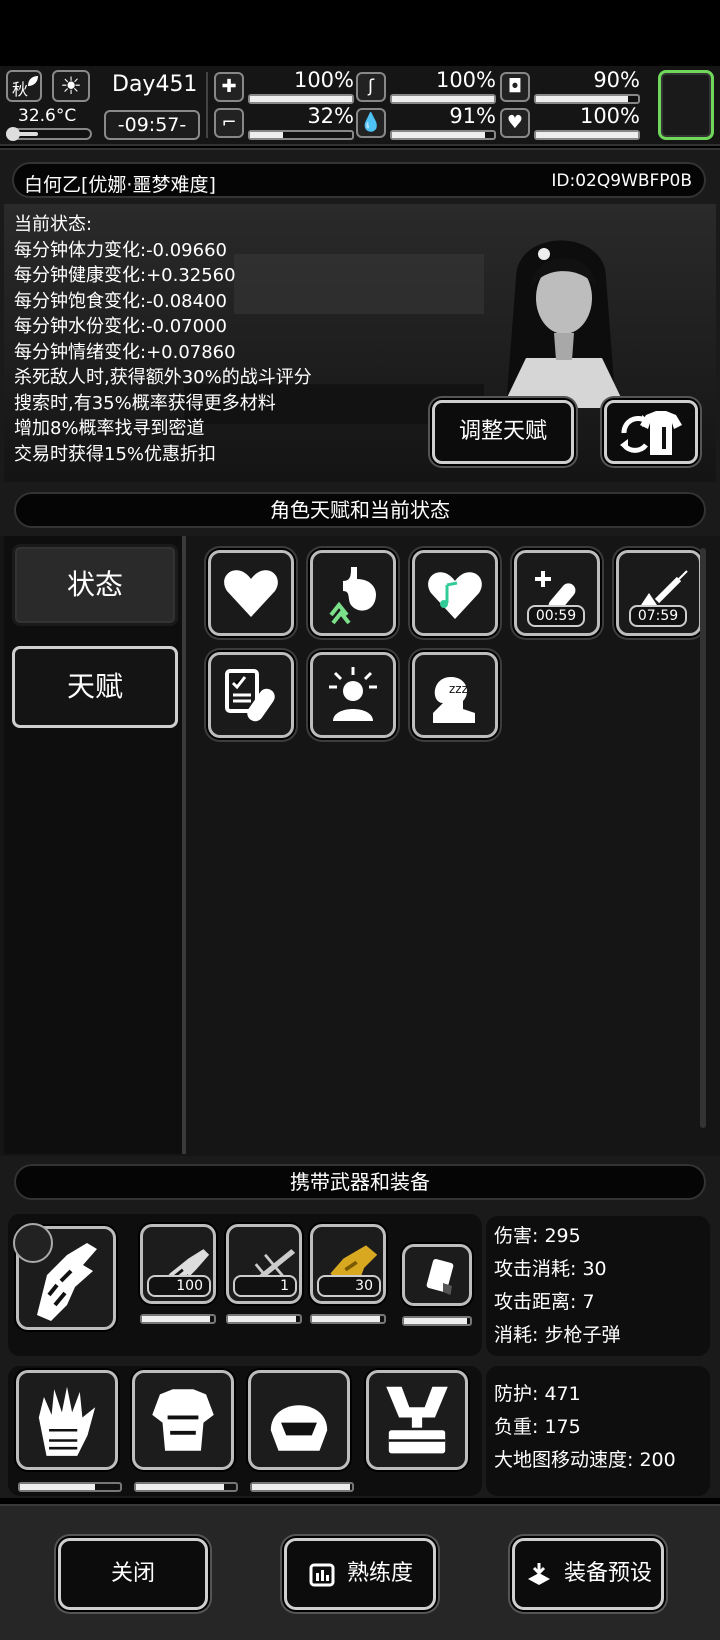 This screenshot has height=1640, width=720. Describe the element at coordinates (598, 1431) in the screenshot. I see `armor-info-panel: 防护: 471 负重: 175 大地图移动速度: 200` at that location.